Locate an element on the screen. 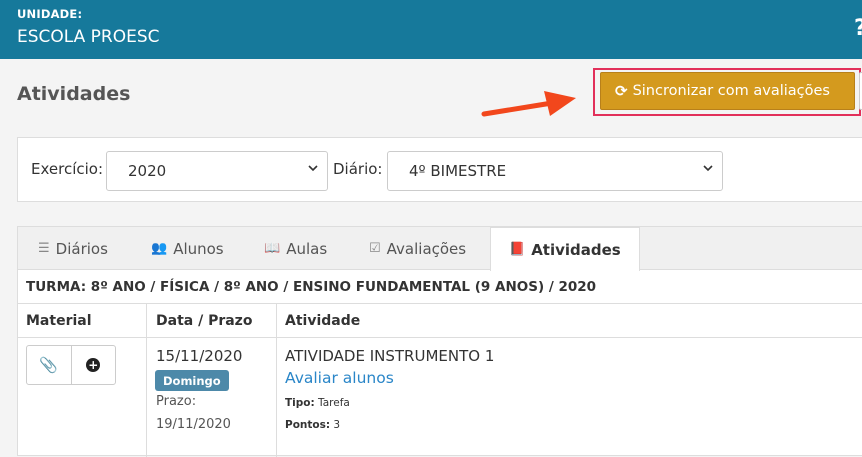 Image resolution: width=862 pixels, height=457 pixels. tab-alunos: 👥 Alunos is located at coordinates (187, 248).